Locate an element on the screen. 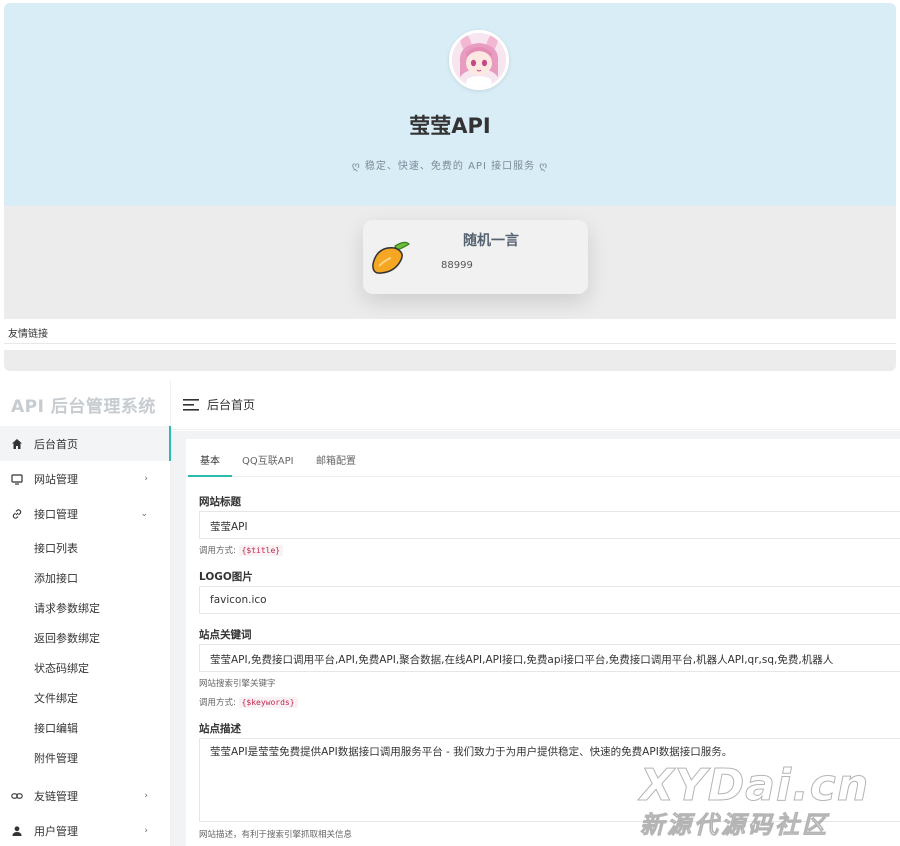 The image size is (900, 846). slogan-text: 稳定、快速、免费的 API 接口服务 is located at coordinates (450, 166).